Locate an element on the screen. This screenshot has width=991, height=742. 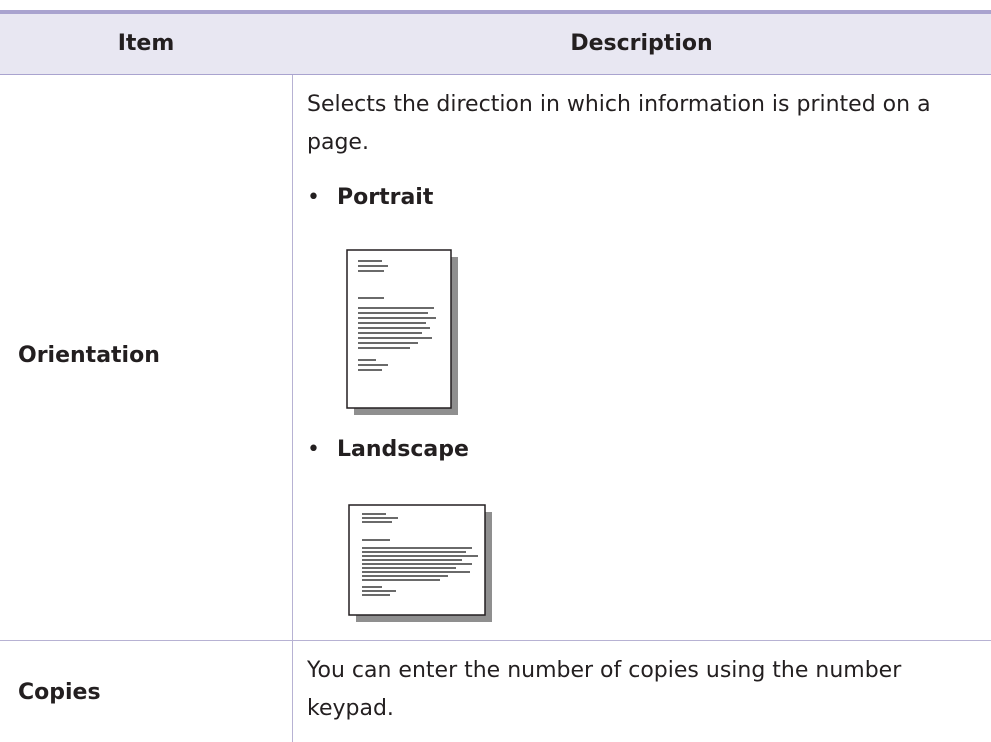
option-portrait-label: Portrait is located at coordinates (385, 197).